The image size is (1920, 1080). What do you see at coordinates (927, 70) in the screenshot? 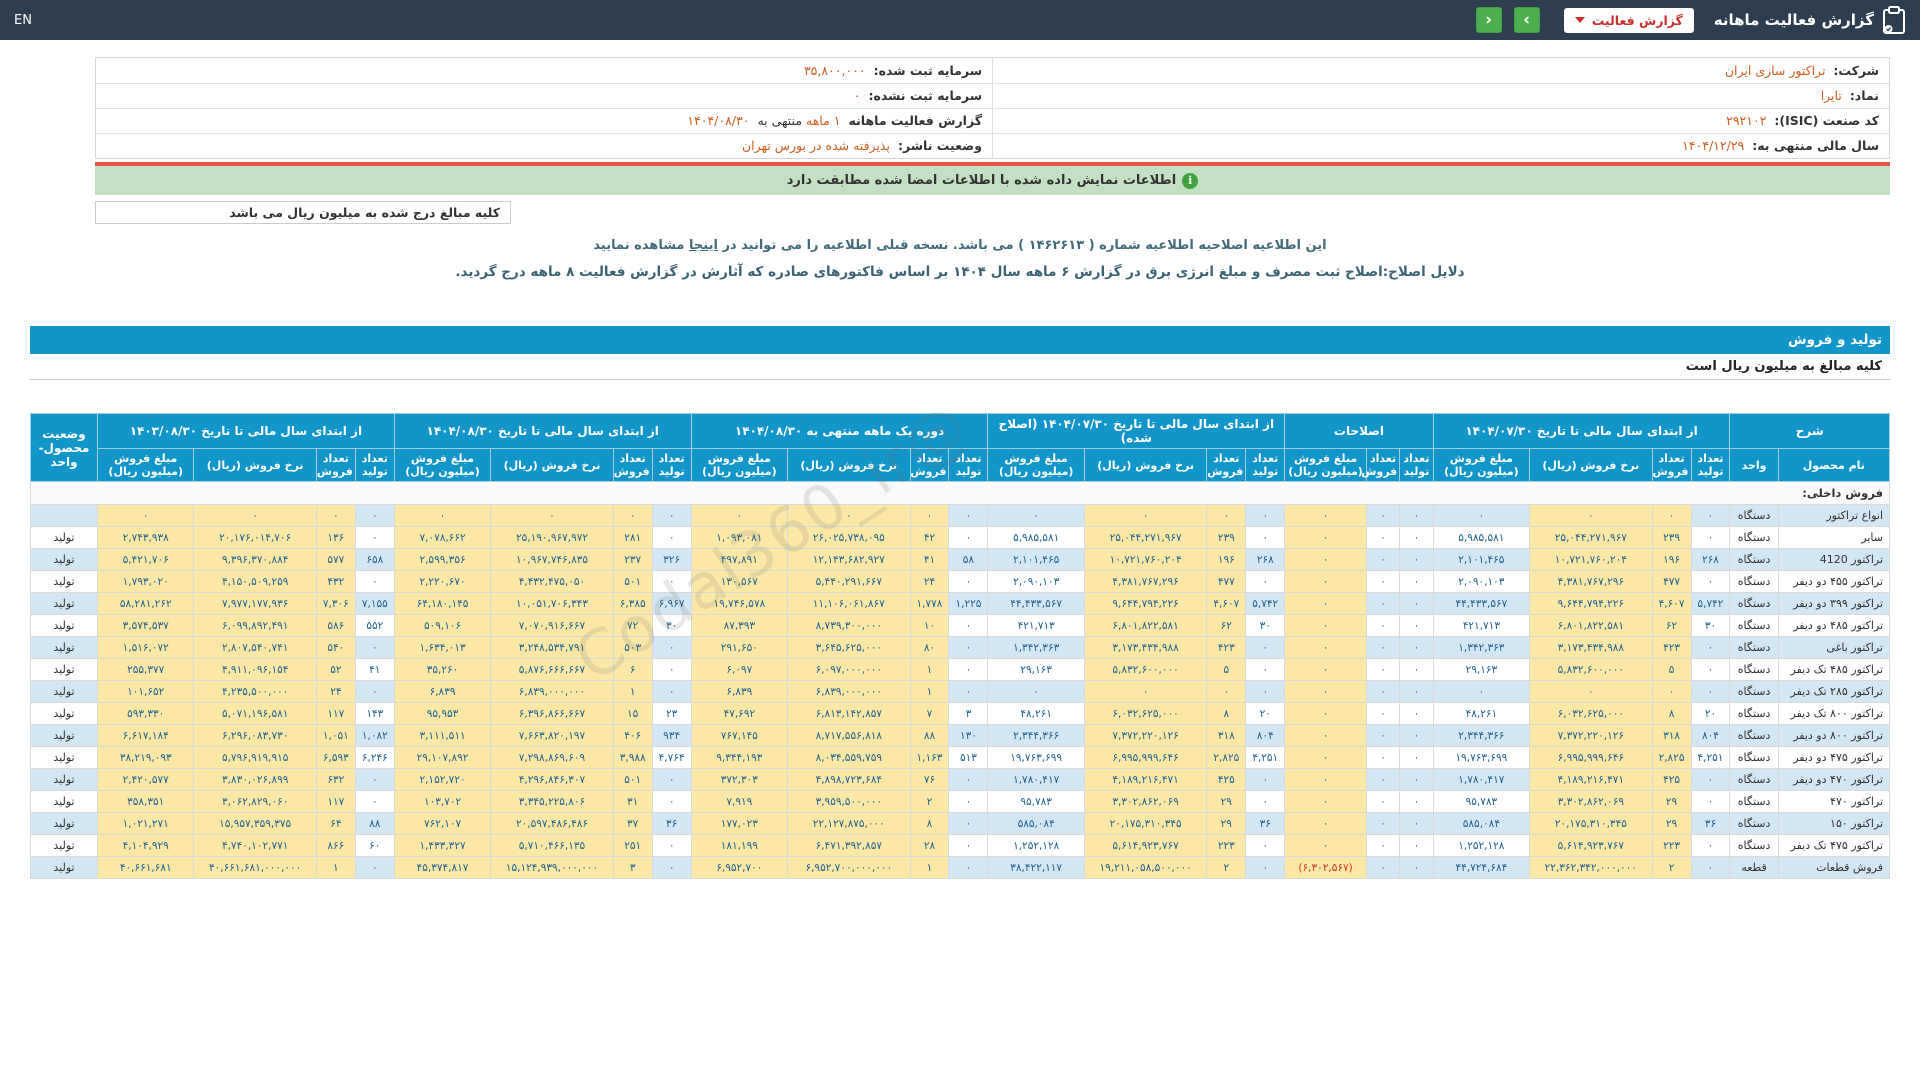
I see `registered-capital-label: سرمایه ثبت شده:` at bounding box center [927, 70].